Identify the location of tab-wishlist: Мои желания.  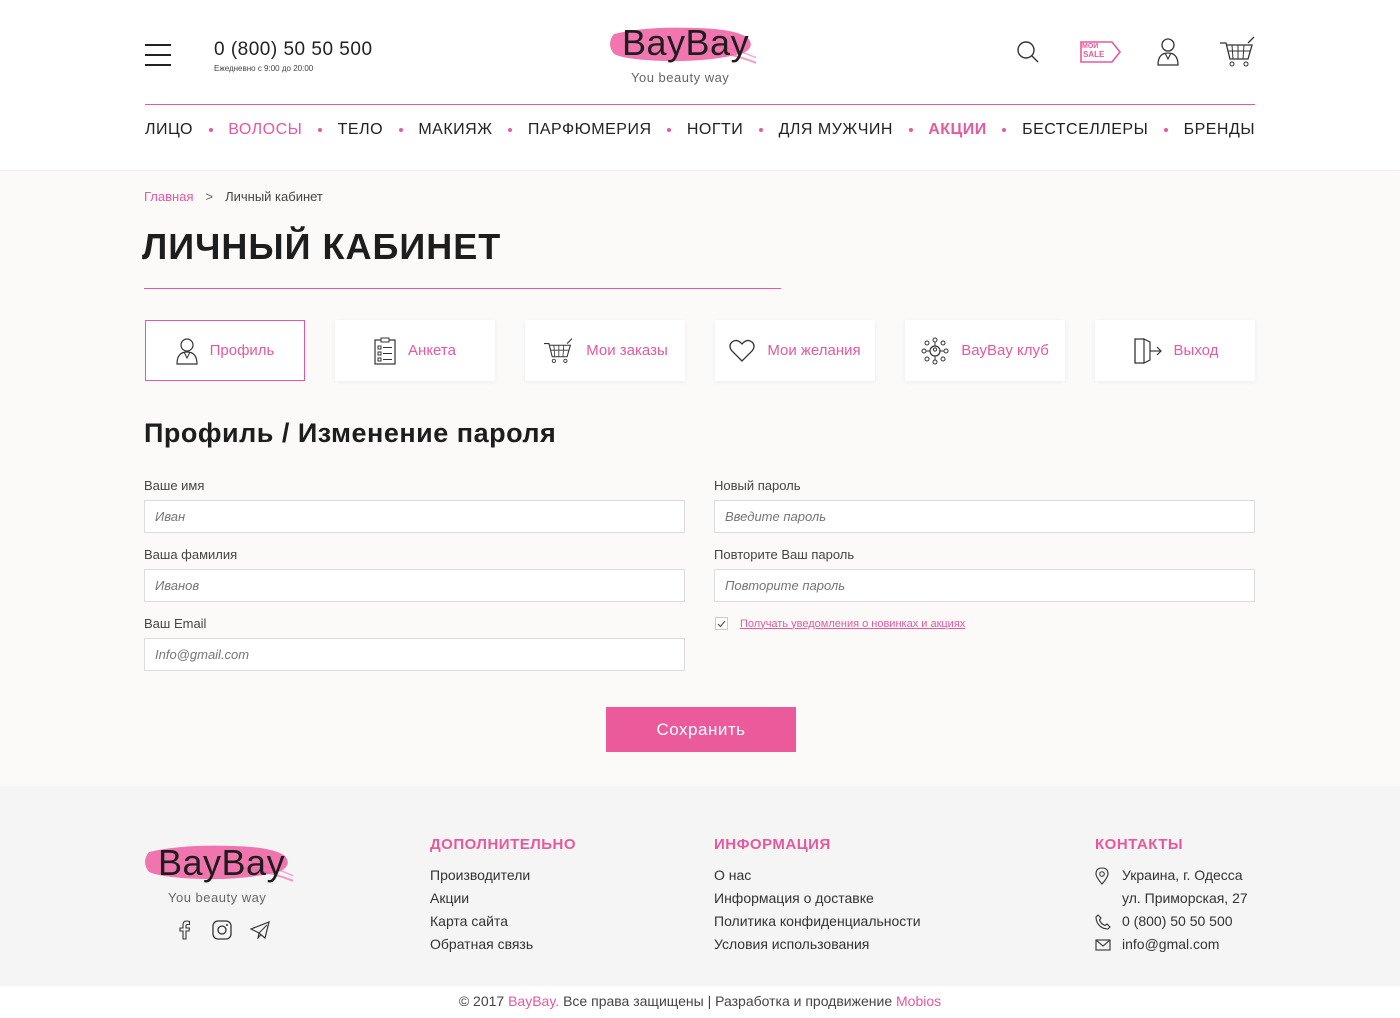
(795, 350).